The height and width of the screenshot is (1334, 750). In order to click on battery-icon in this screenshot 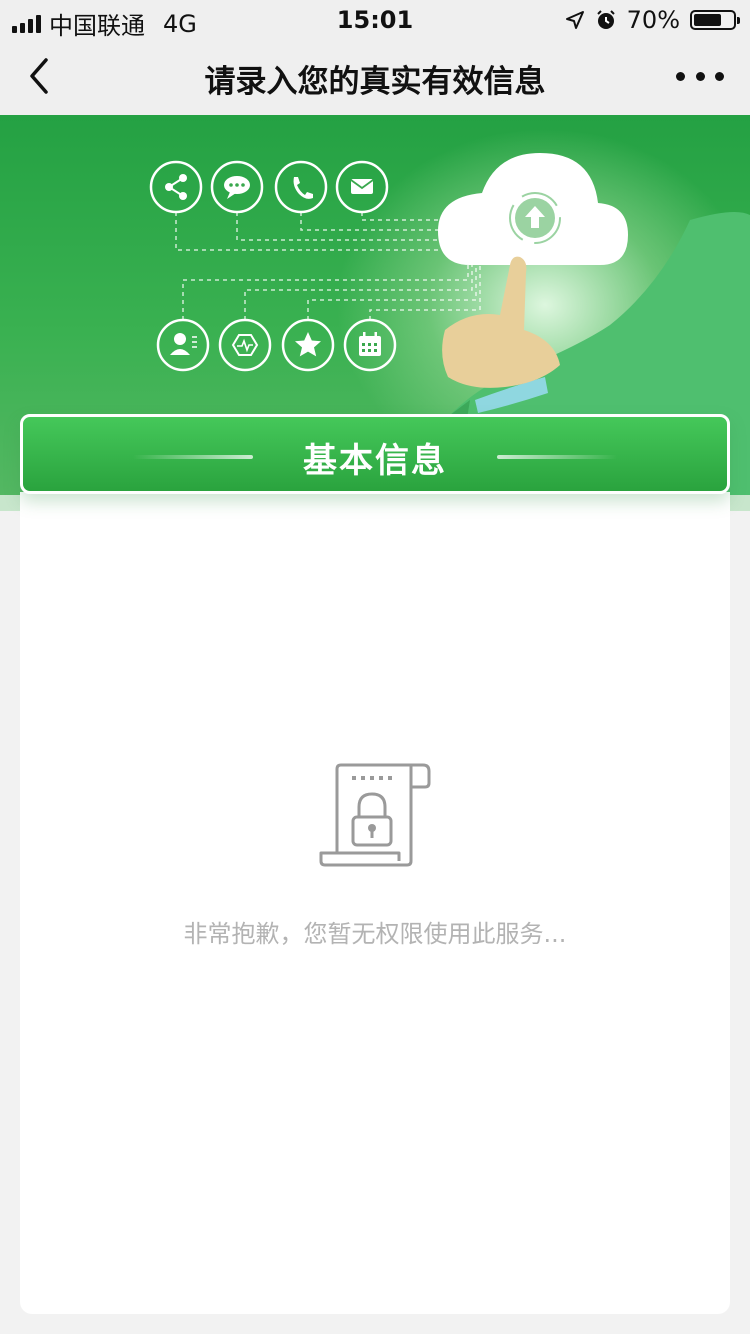, I will do `click(715, 20)`.